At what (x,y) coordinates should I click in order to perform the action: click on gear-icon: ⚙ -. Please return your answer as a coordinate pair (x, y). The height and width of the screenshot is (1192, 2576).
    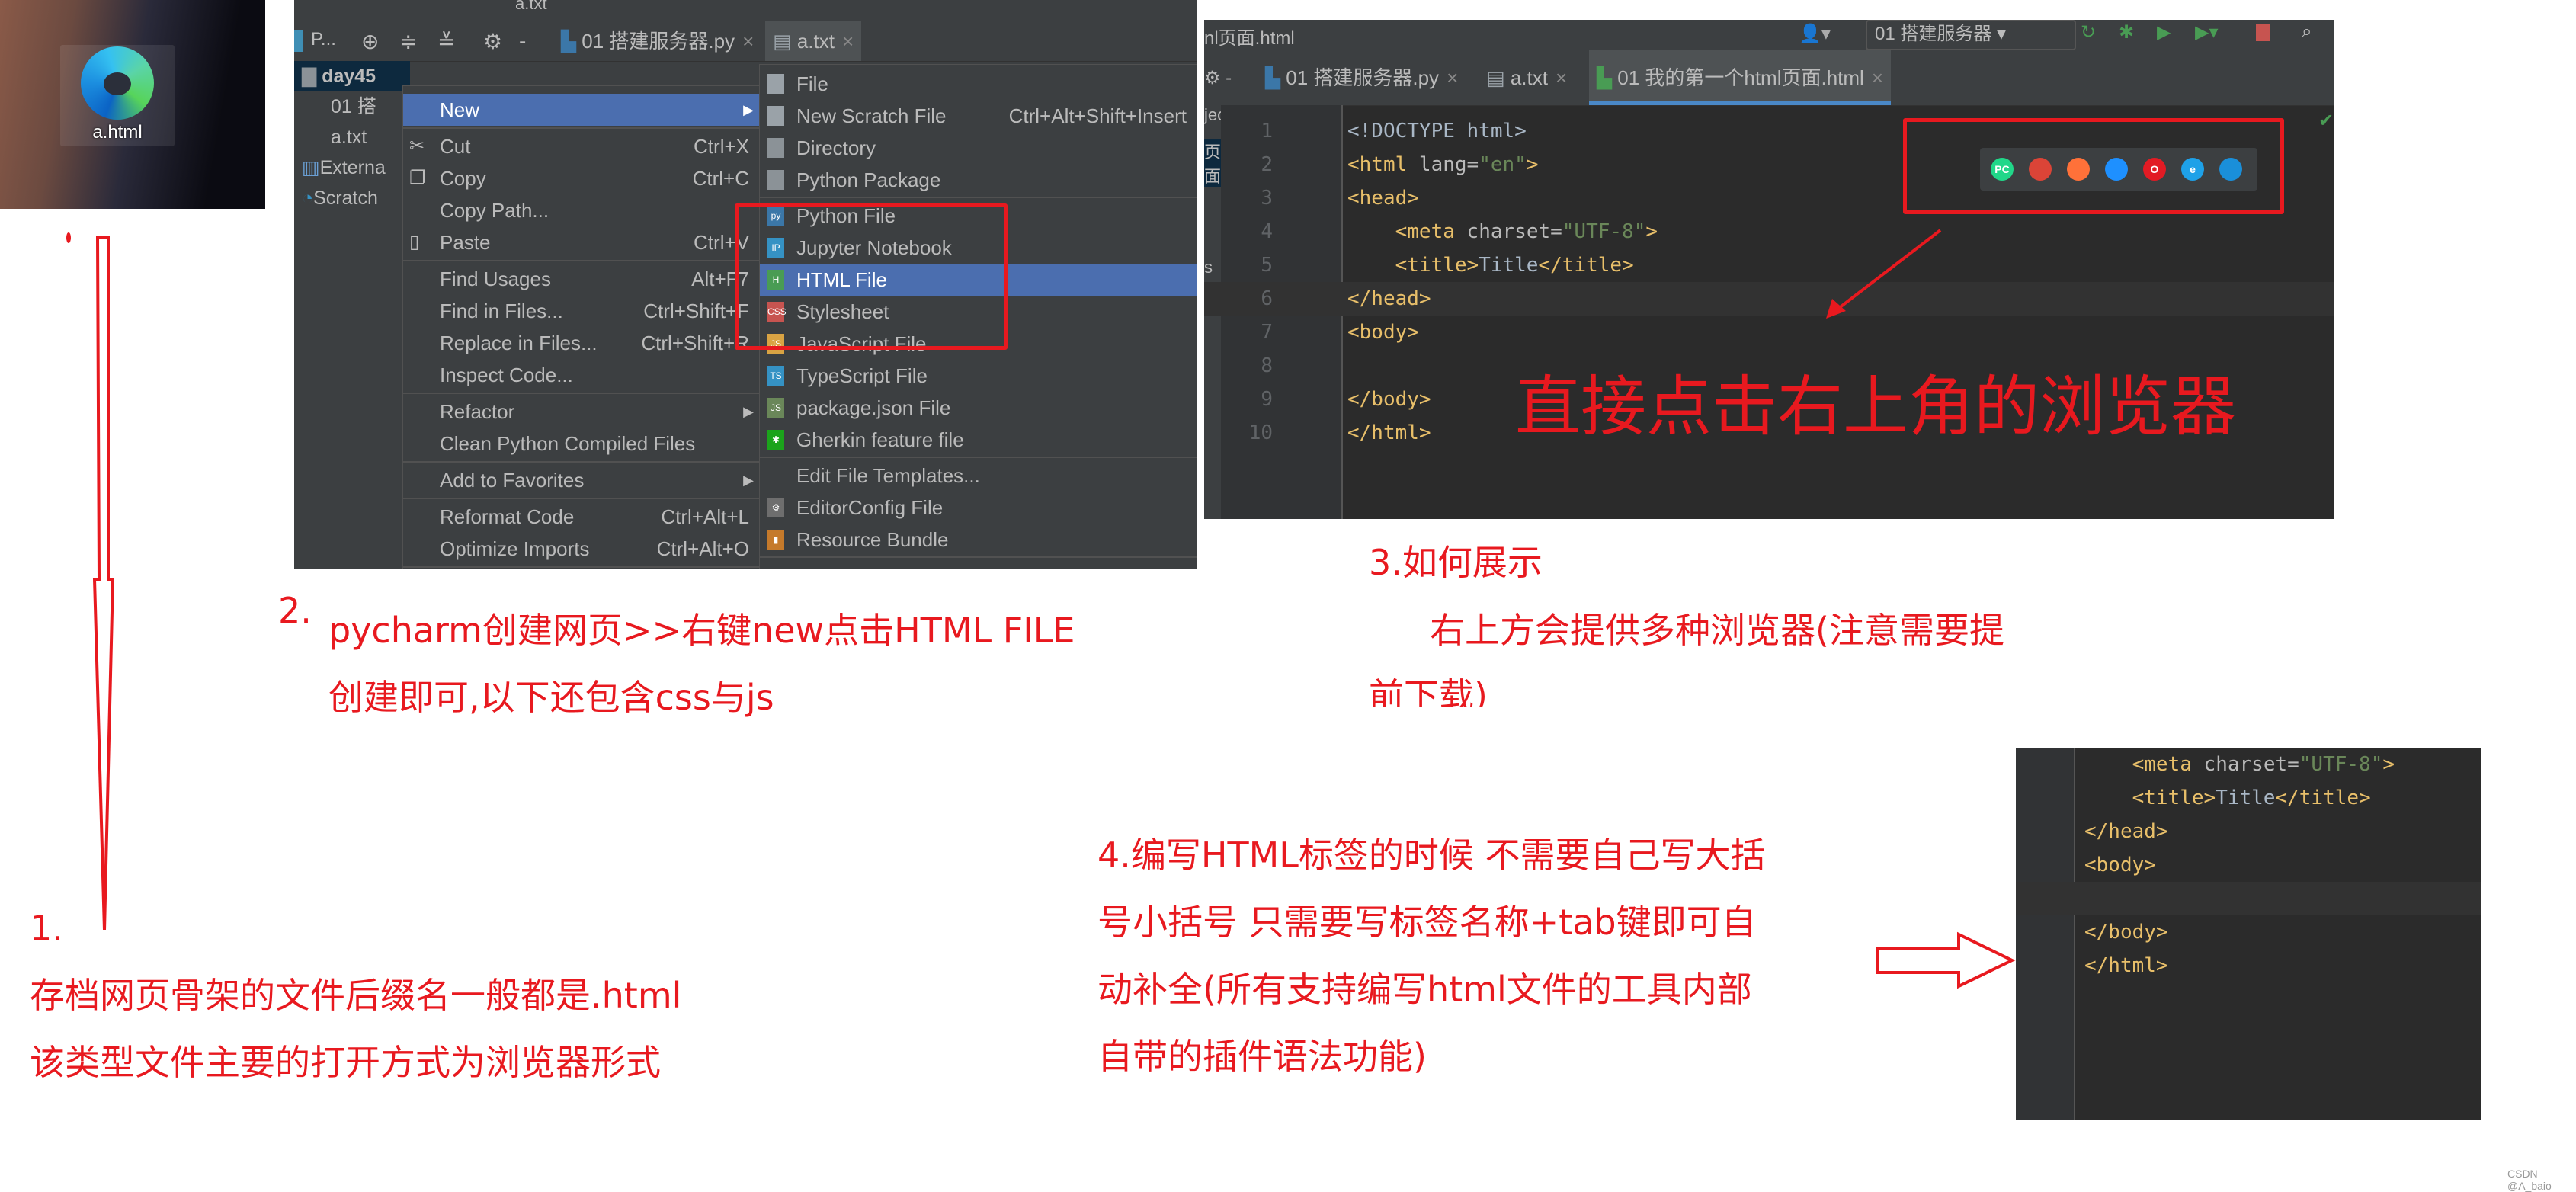
    Looking at the image, I should click on (1218, 78).